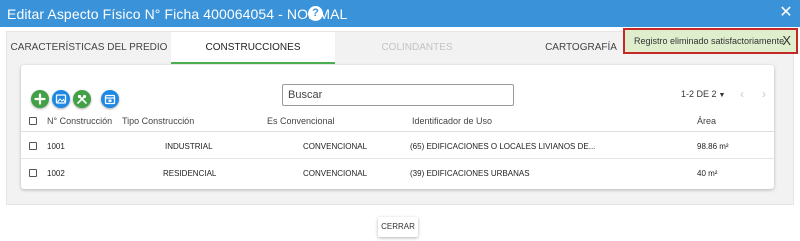 The height and width of the screenshot is (241, 800). What do you see at coordinates (417, 47) in the screenshot?
I see `tab-colindantes: COLINDANTES` at bounding box center [417, 47].